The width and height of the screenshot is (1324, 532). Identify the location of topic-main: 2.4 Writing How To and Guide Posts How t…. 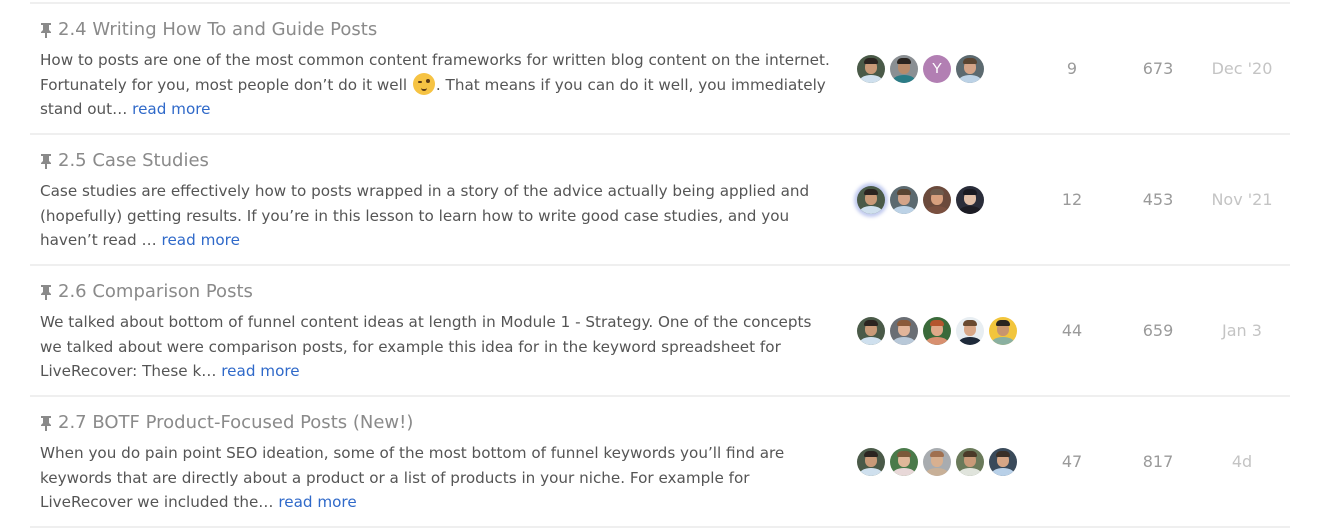
(435, 70).